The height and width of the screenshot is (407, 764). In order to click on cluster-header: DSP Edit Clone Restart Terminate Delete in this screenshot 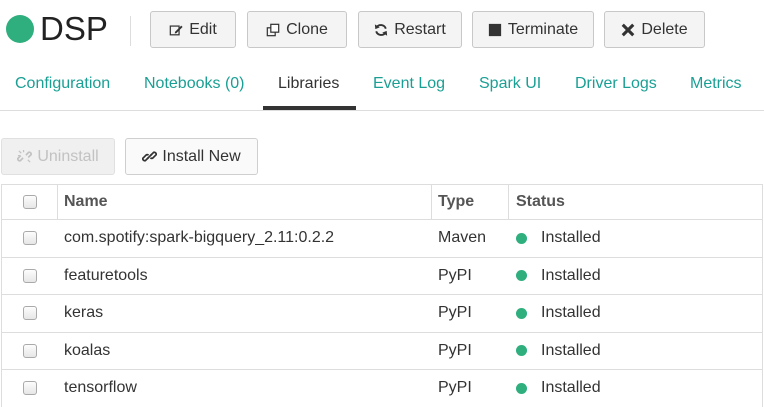, I will do `click(382, 30)`.